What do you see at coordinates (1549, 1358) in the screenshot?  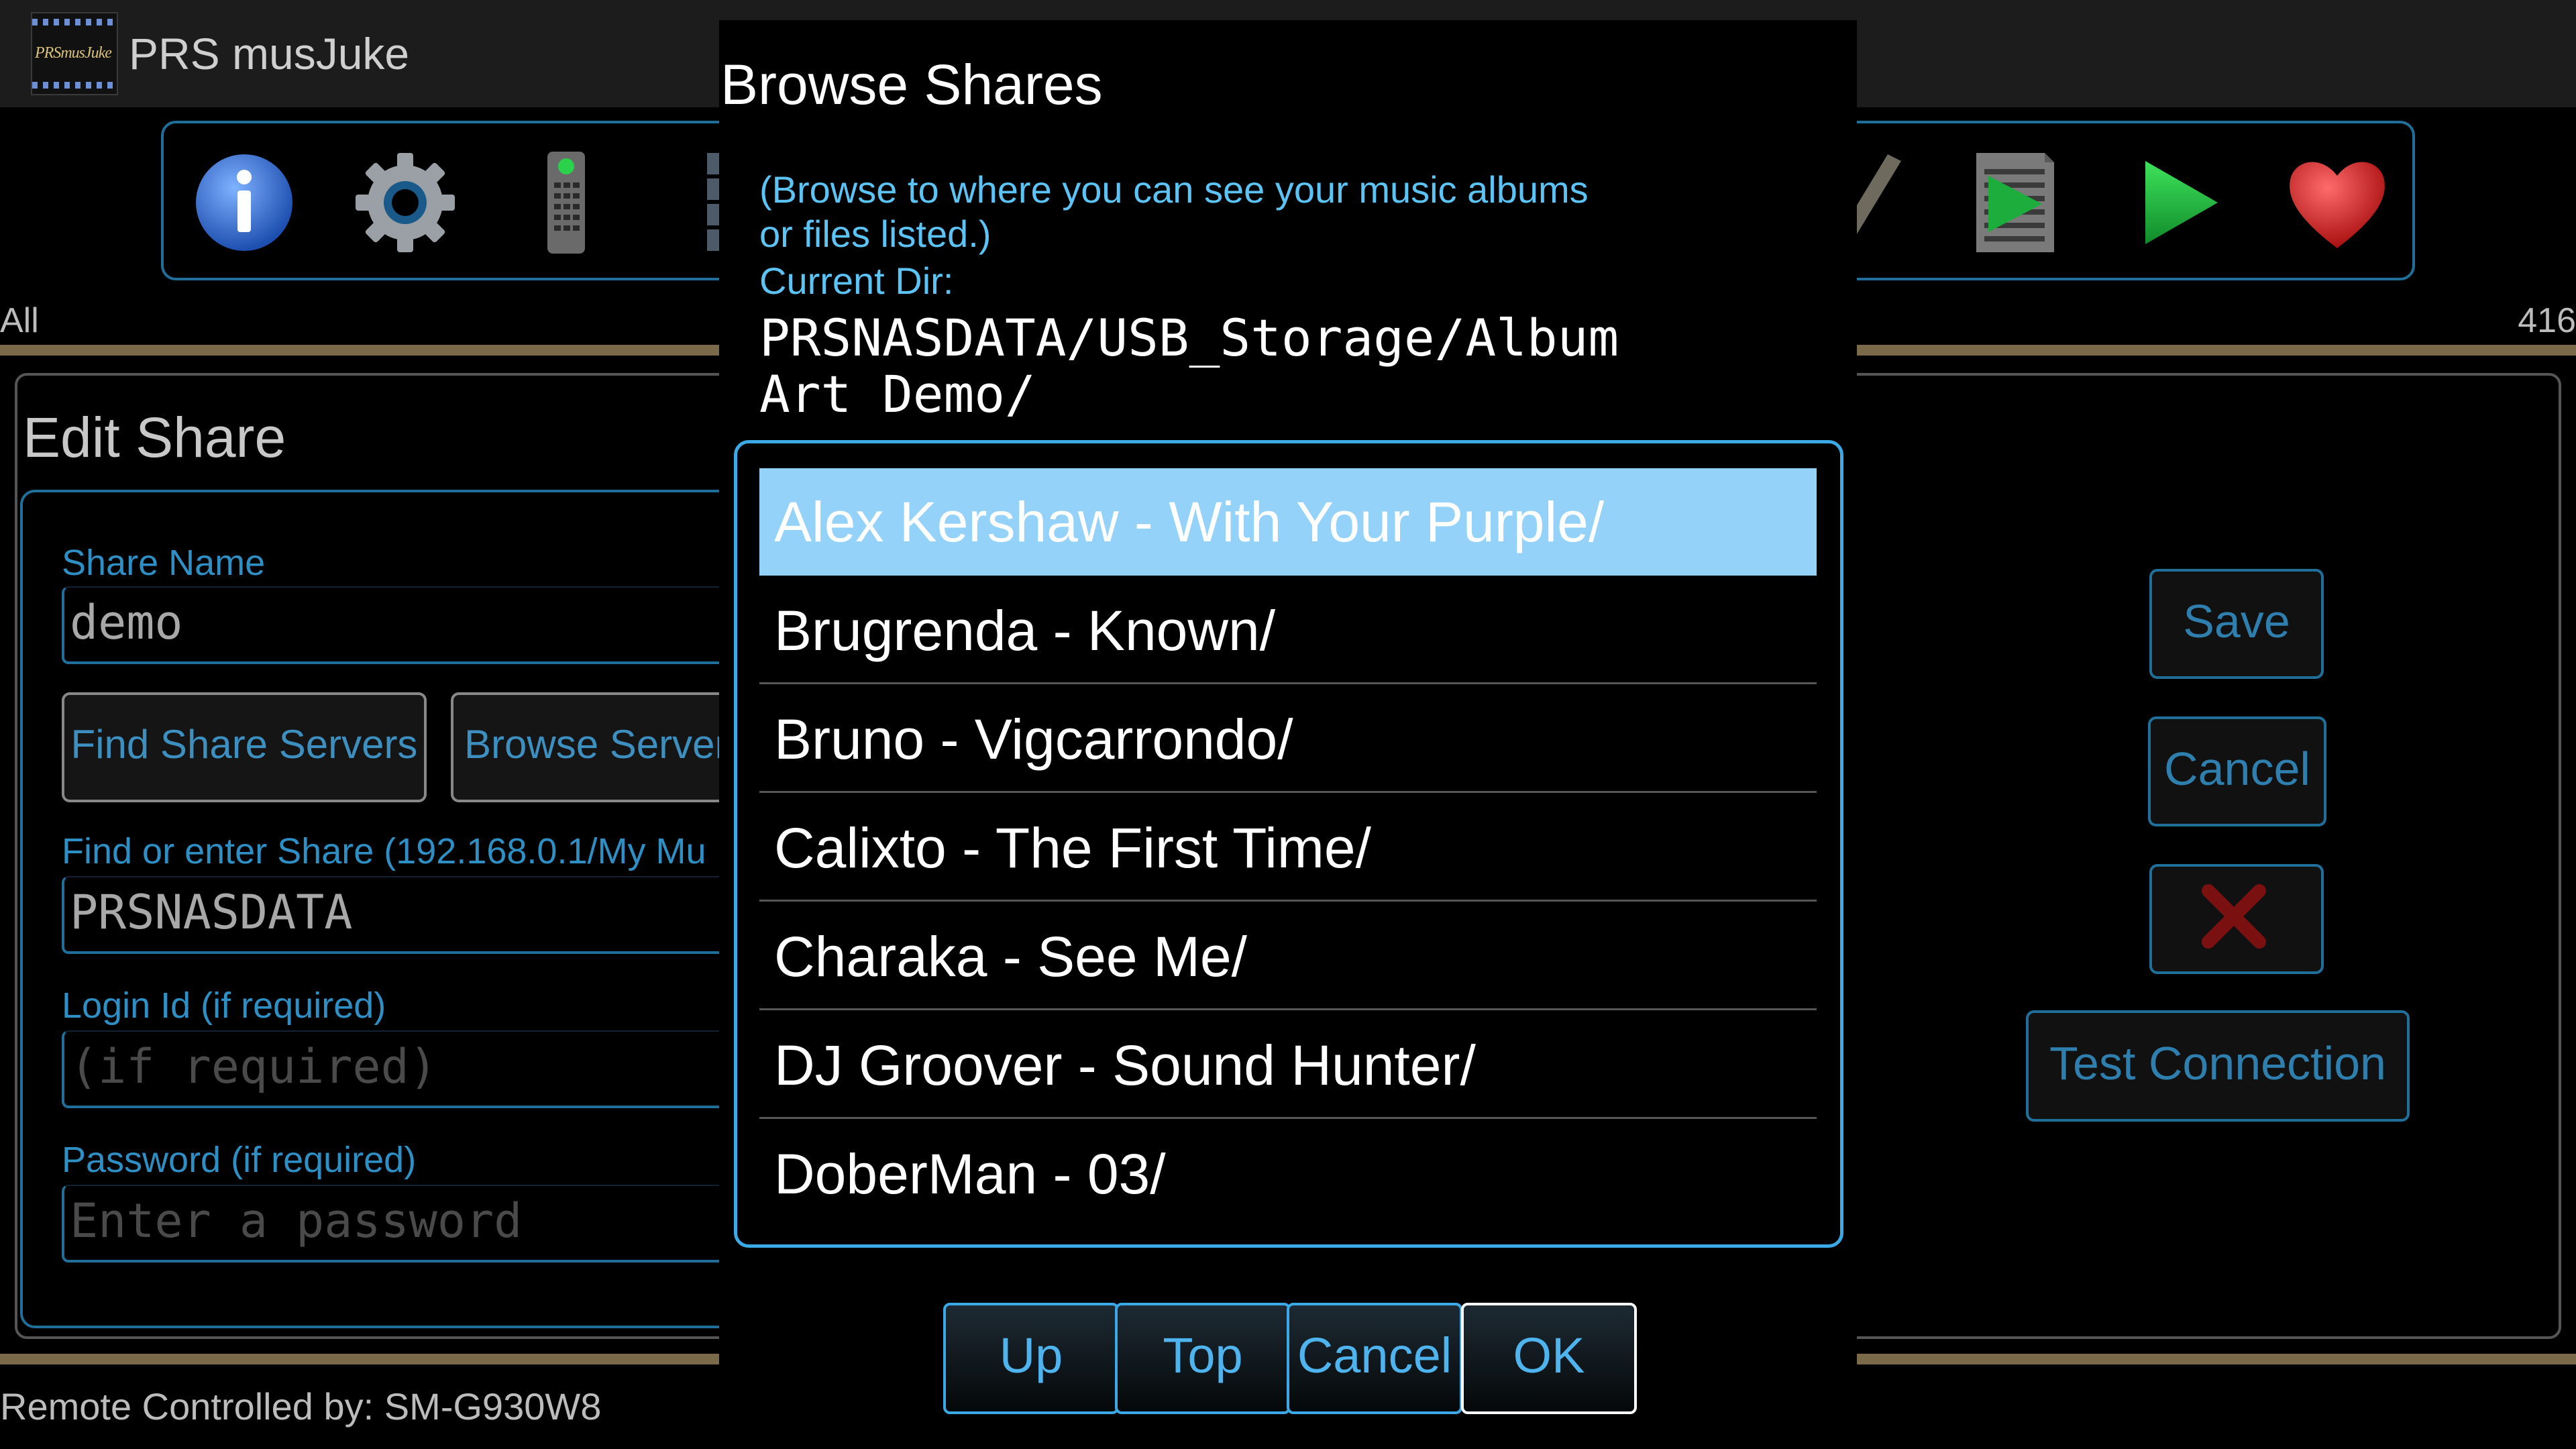 I see `ok-button: OK` at bounding box center [1549, 1358].